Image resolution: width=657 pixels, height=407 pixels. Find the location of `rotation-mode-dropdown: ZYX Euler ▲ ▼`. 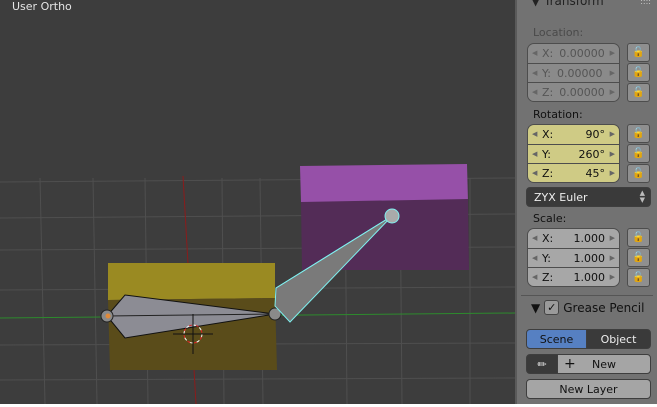

rotation-mode-dropdown: ZYX Euler ▲ ▼ is located at coordinates (588, 197).